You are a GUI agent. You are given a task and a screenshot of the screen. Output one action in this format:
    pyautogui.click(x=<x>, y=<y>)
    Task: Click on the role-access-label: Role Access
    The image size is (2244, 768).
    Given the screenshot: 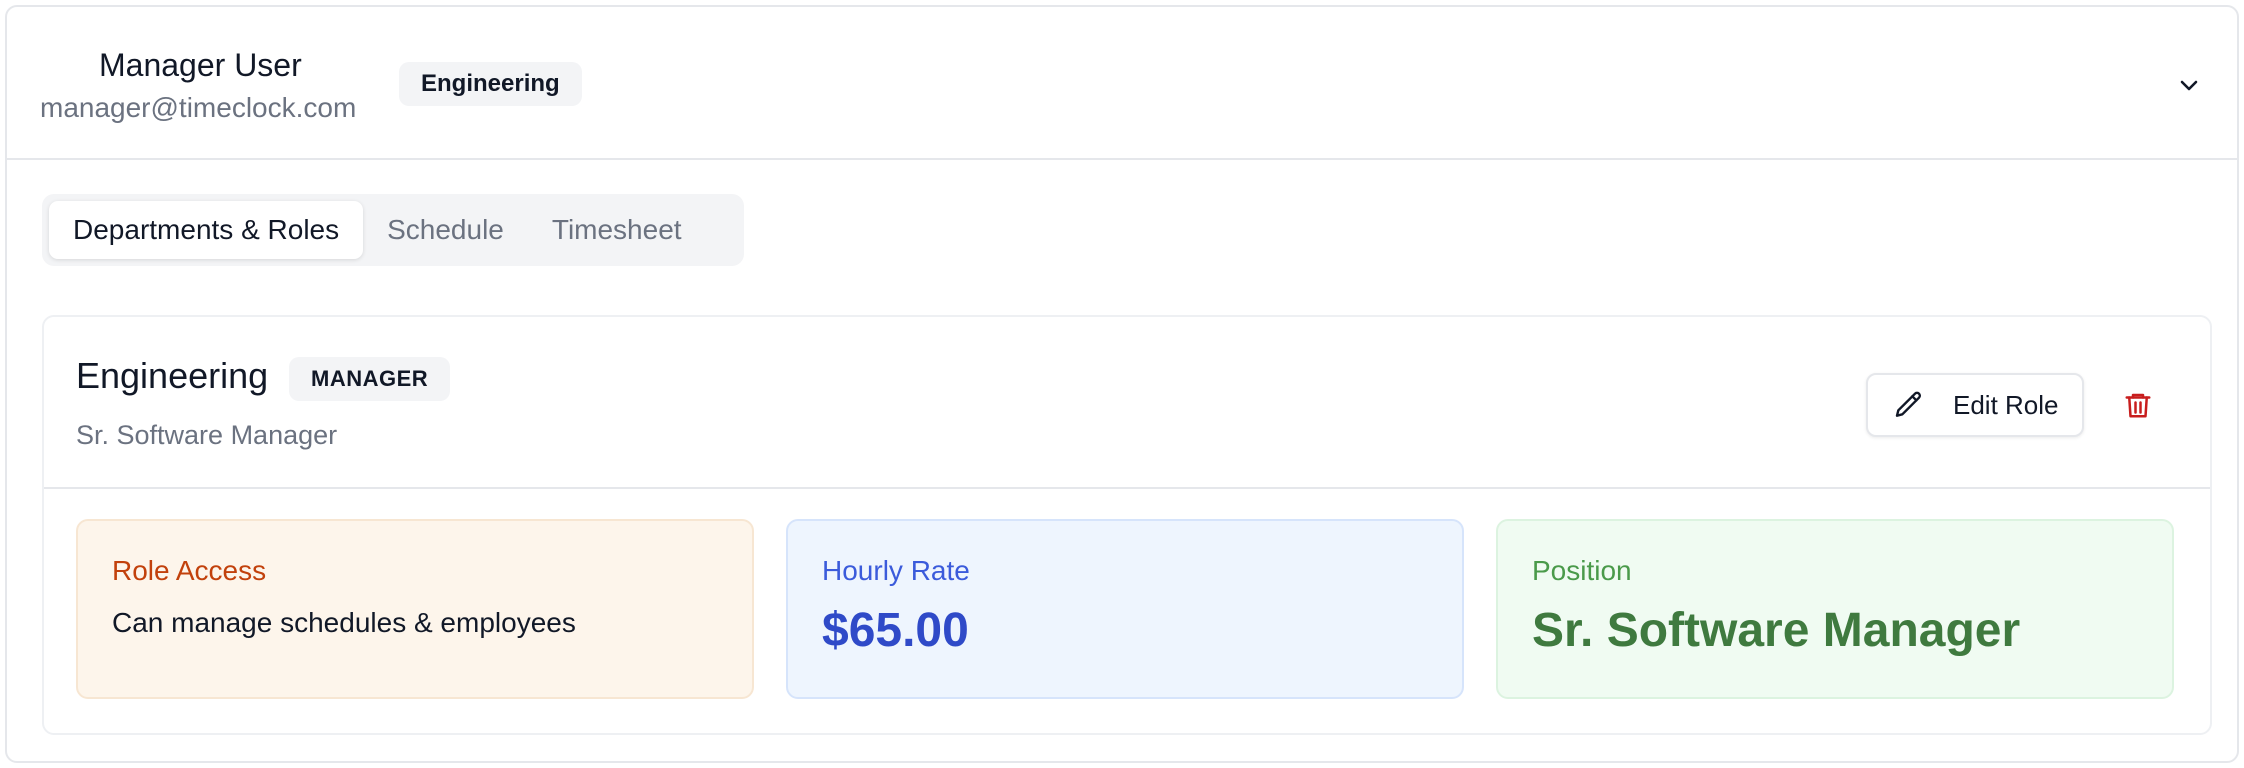 What is the action you would take?
    pyautogui.click(x=189, y=570)
    